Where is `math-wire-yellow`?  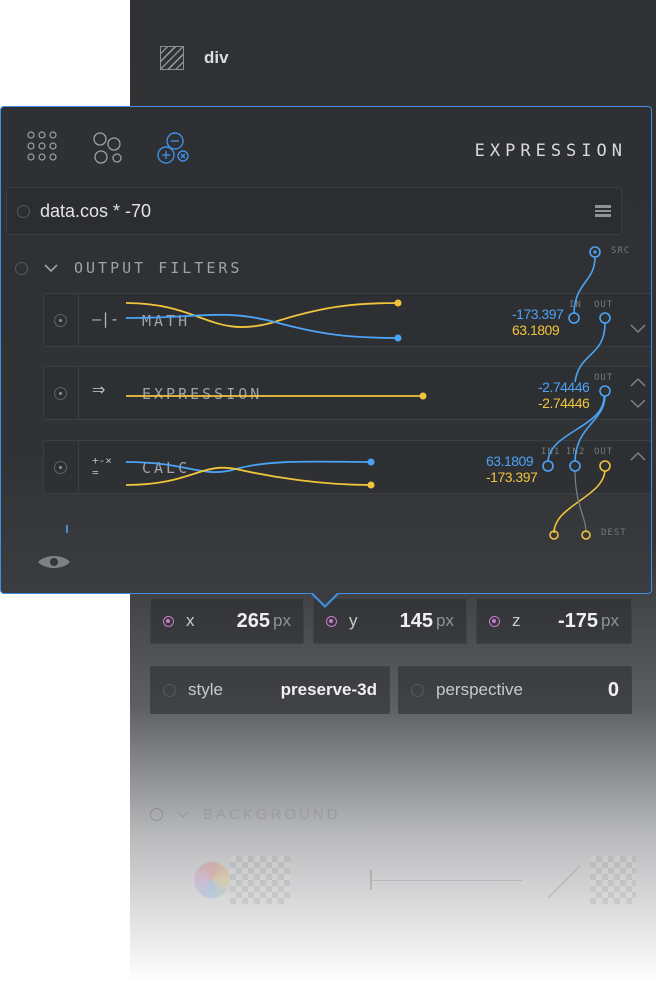 math-wire-yellow is located at coordinates (262, 315).